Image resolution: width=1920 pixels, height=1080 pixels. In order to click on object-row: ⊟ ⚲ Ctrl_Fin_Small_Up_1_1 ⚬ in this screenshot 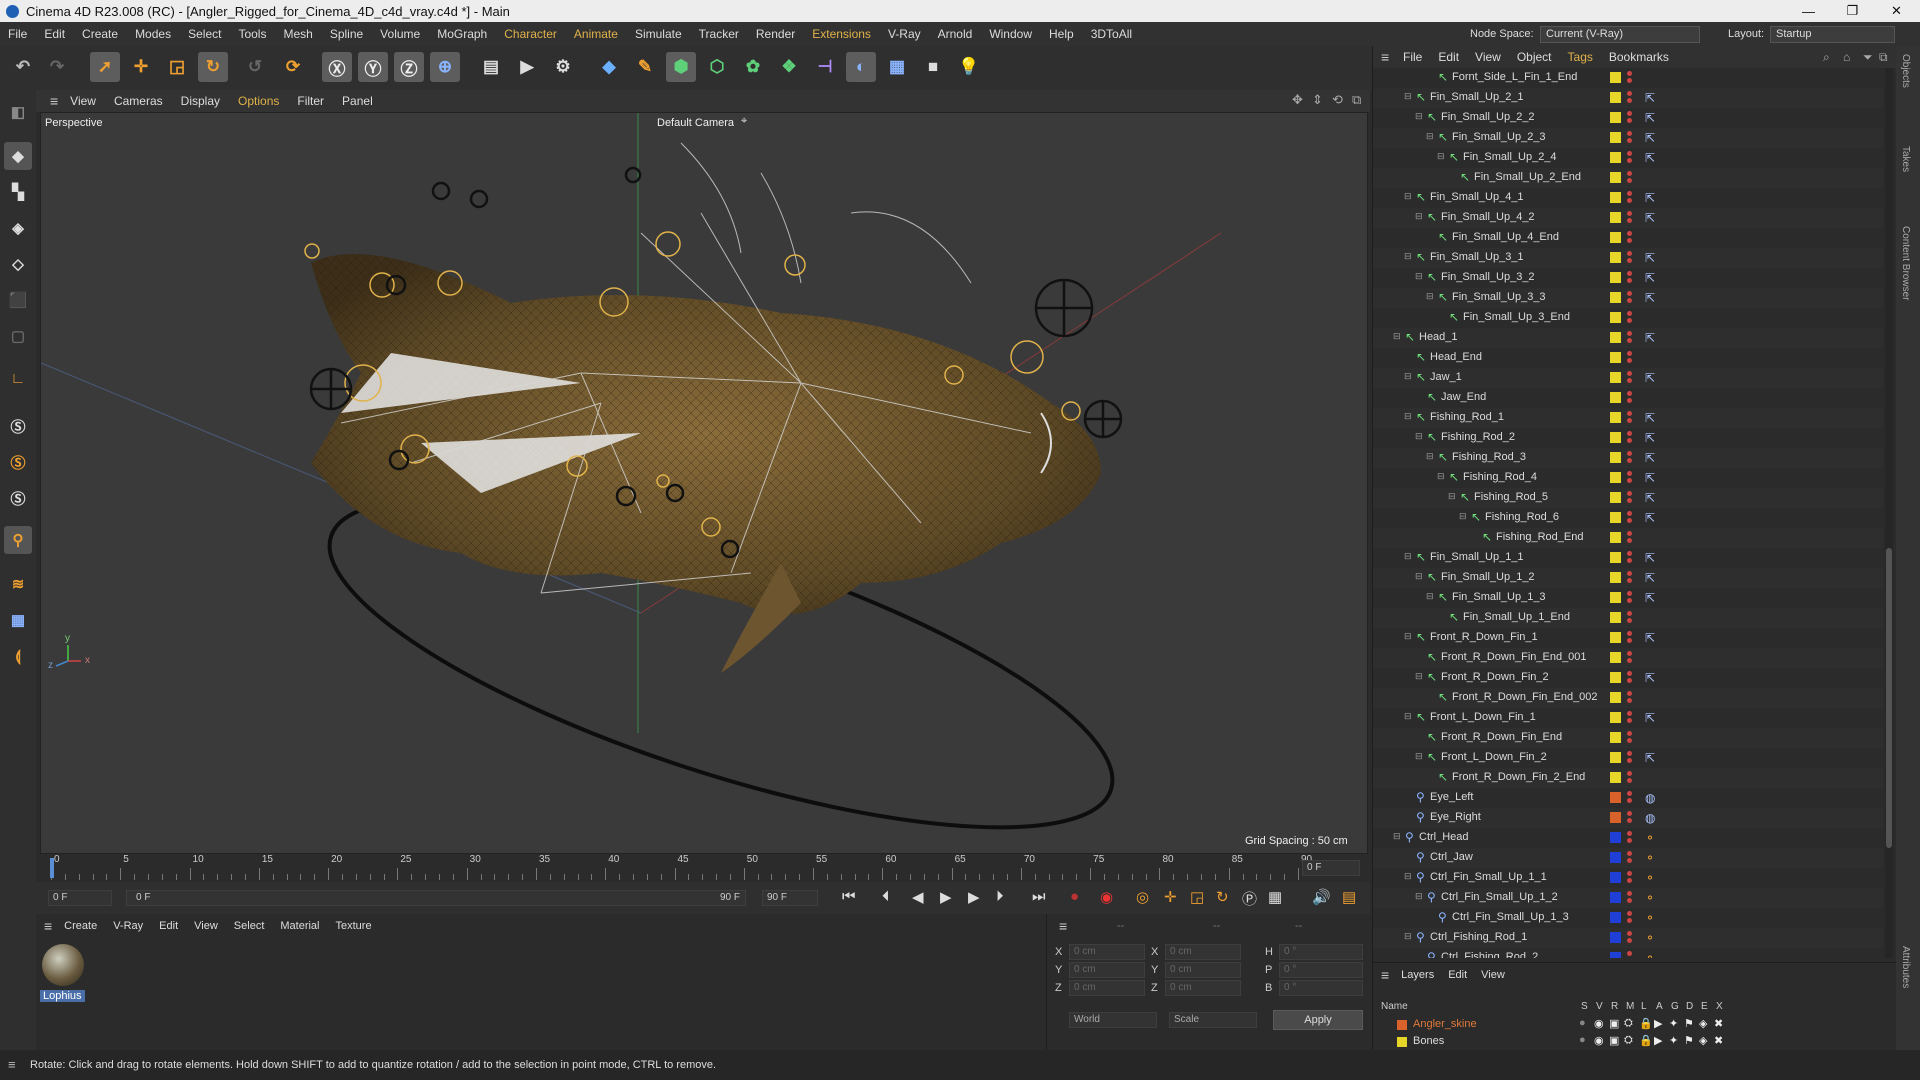, I will do `click(1628, 878)`.